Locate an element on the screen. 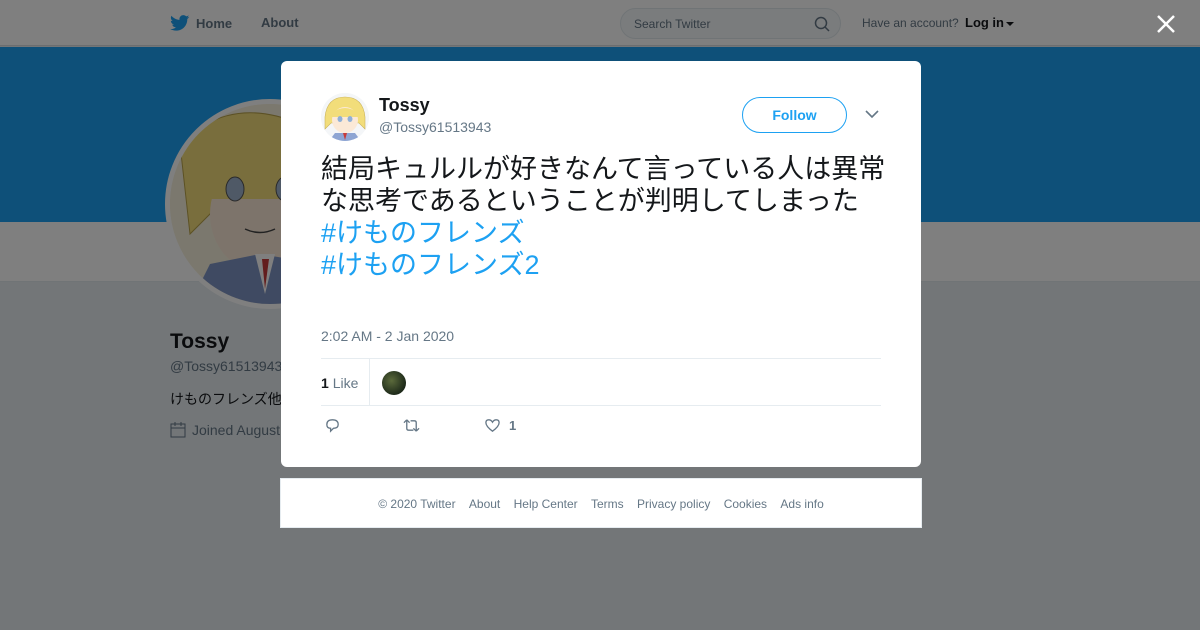 Image resolution: width=1200 pixels, height=630 pixels. stats-divider is located at coordinates (369, 382).